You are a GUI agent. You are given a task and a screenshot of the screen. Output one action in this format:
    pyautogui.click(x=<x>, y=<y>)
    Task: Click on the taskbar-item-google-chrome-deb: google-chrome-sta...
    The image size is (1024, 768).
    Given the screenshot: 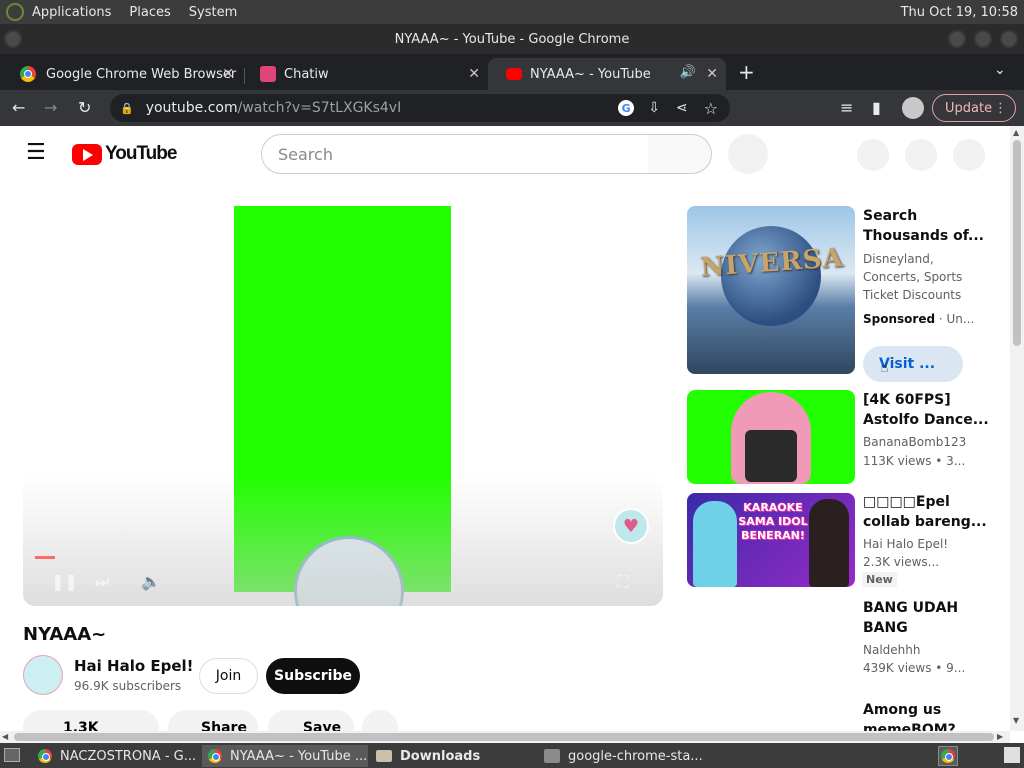 What is the action you would take?
    pyautogui.click(x=623, y=756)
    